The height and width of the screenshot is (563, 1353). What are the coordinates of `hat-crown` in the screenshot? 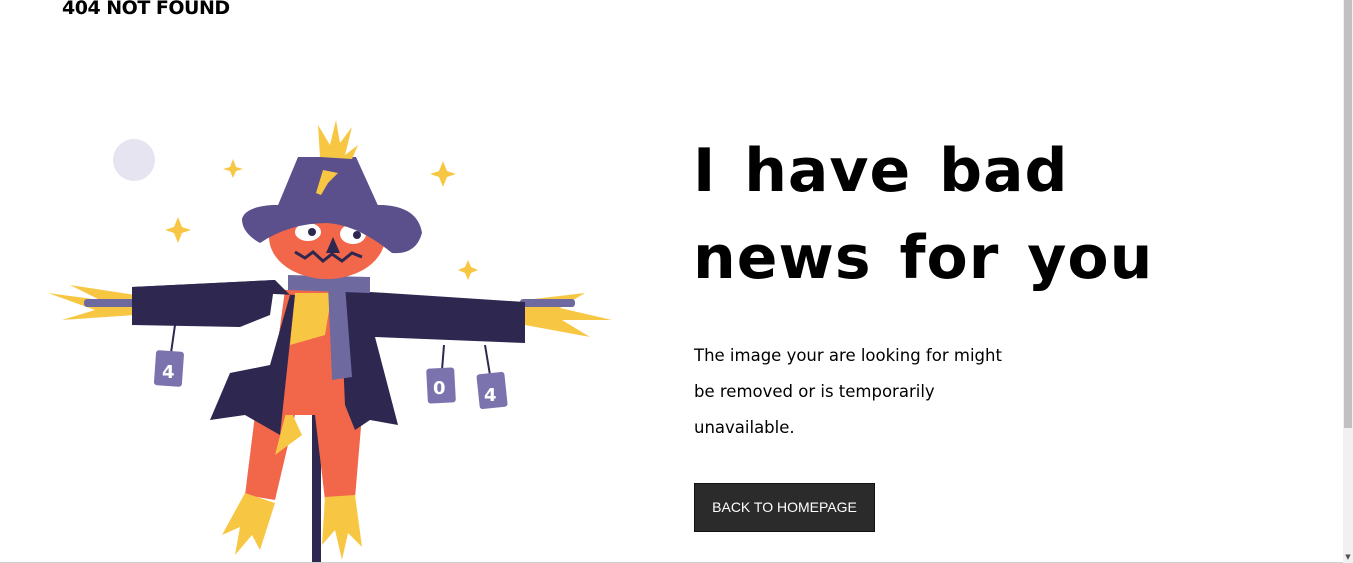 It's located at (328, 183).